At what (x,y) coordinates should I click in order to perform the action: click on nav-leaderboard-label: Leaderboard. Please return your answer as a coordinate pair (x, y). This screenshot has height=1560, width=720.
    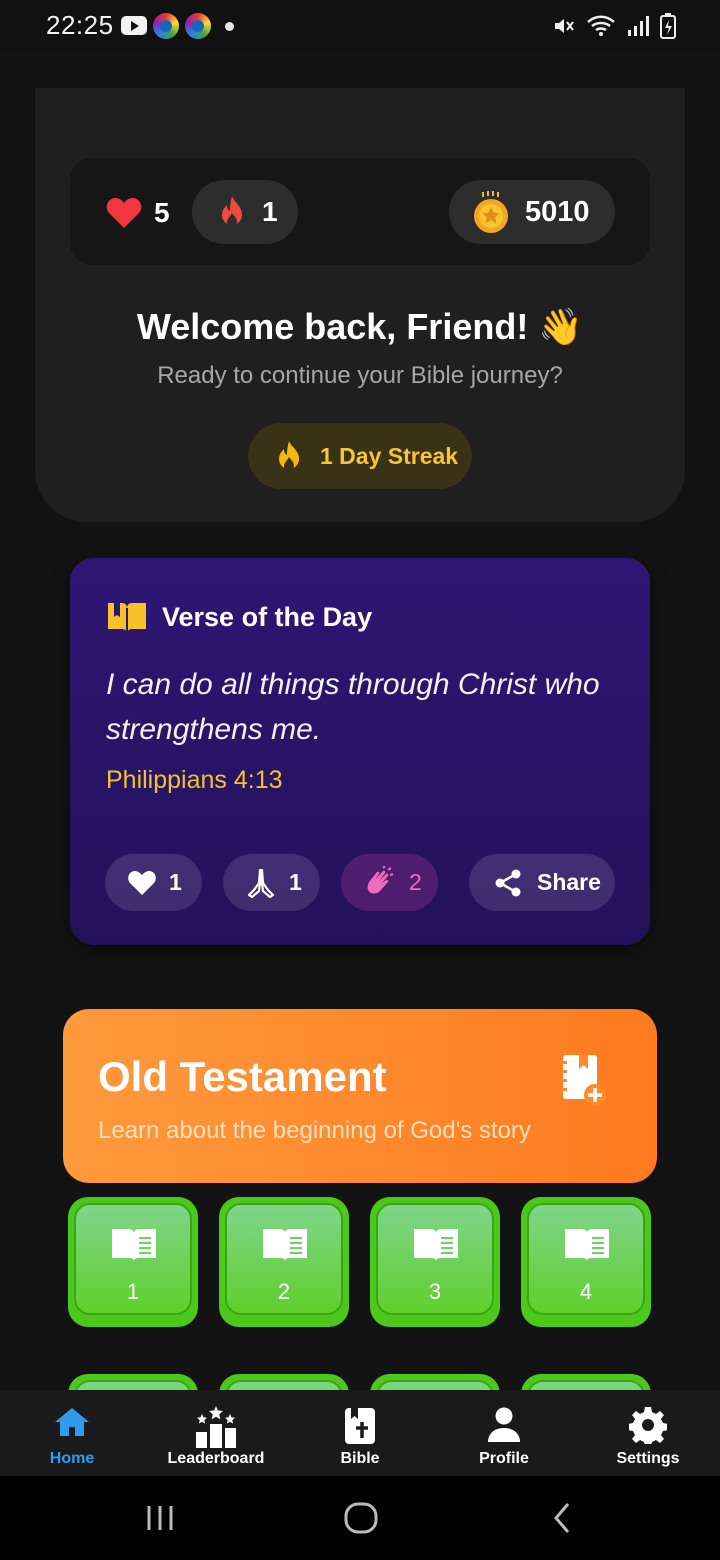
    Looking at the image, I should click on (216, 1458).